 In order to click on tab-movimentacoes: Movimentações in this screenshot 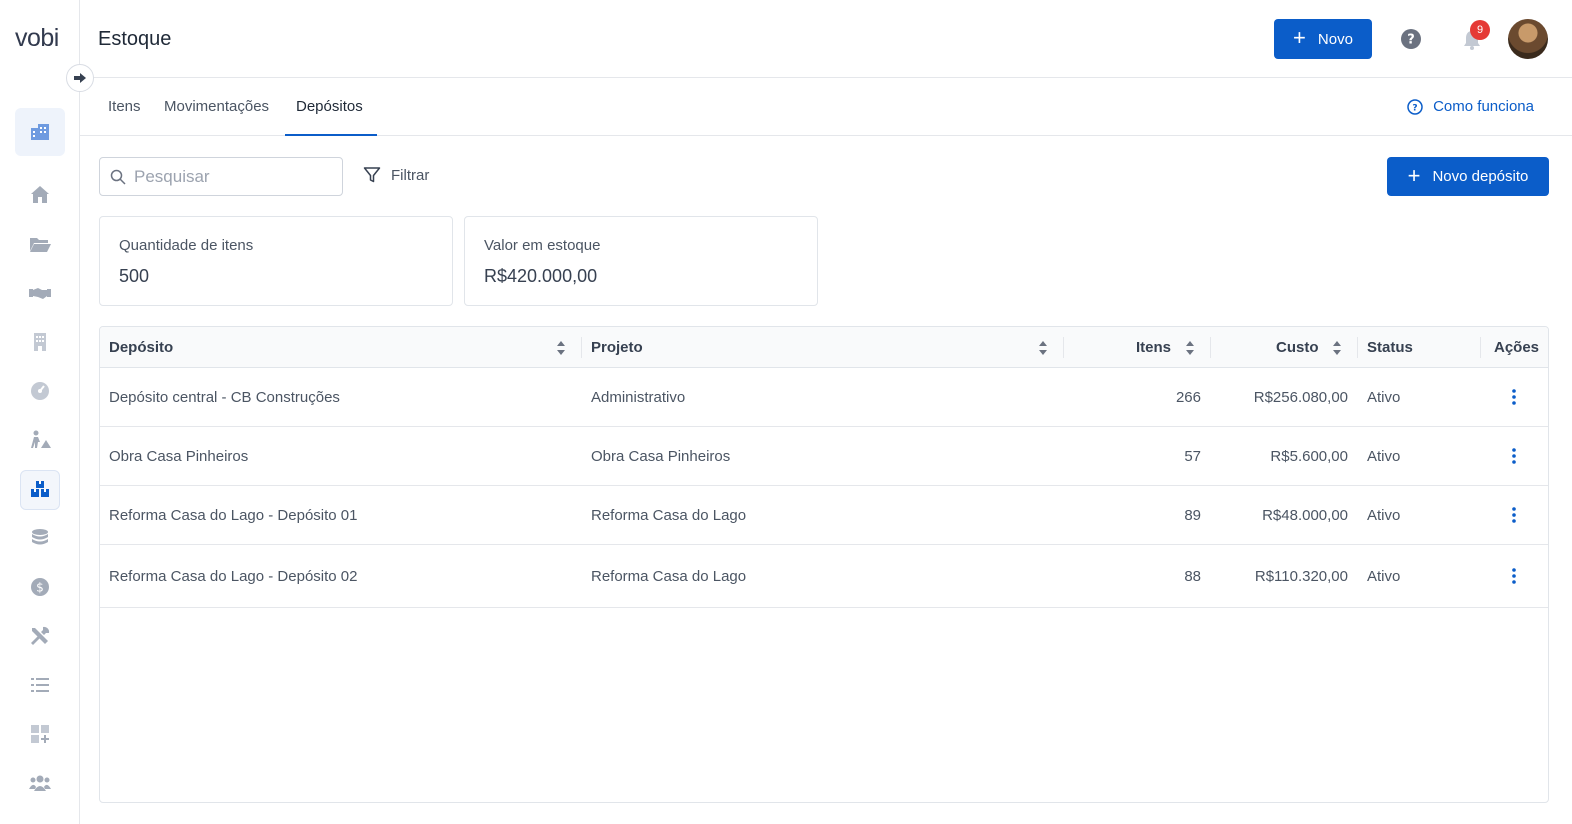, I will do `click(216, 106)`.